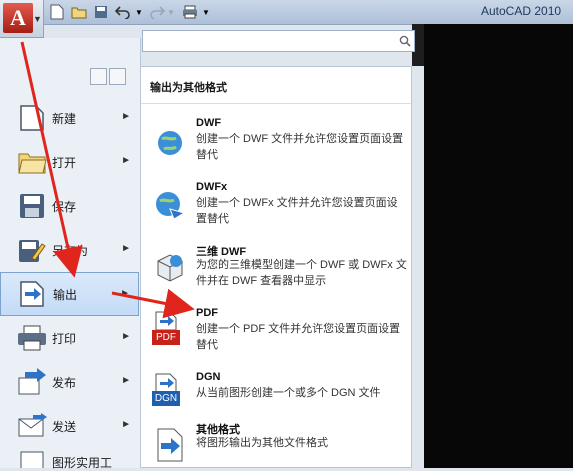 The height and width of the screenshot is (471, 573). Describe the element at coordinates (64, 162) in the screenshot. I see `menu-item-label: 打开` at that location.